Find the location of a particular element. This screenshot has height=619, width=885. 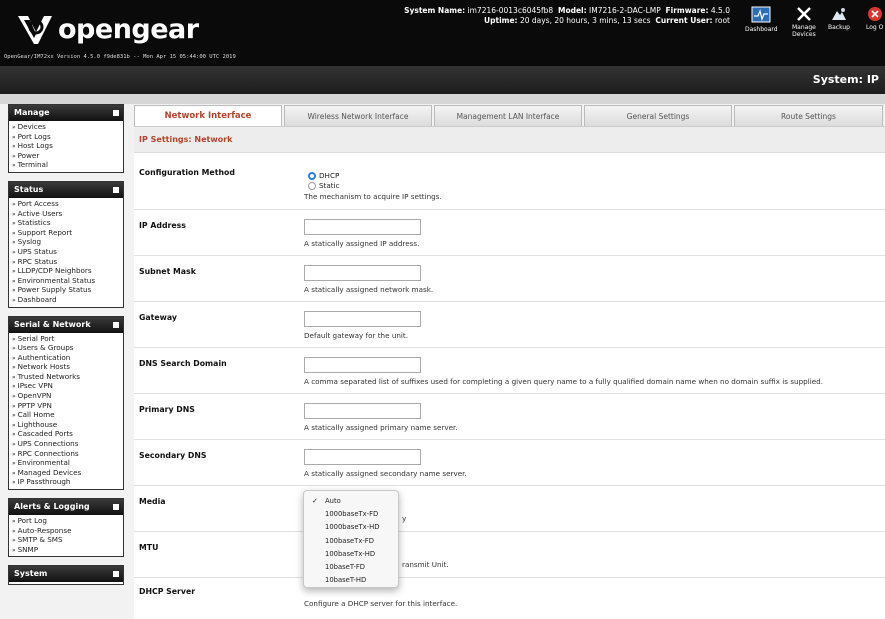

media-option-10baset-fd: 10baseT-FD is located at coordinates (351, 567).